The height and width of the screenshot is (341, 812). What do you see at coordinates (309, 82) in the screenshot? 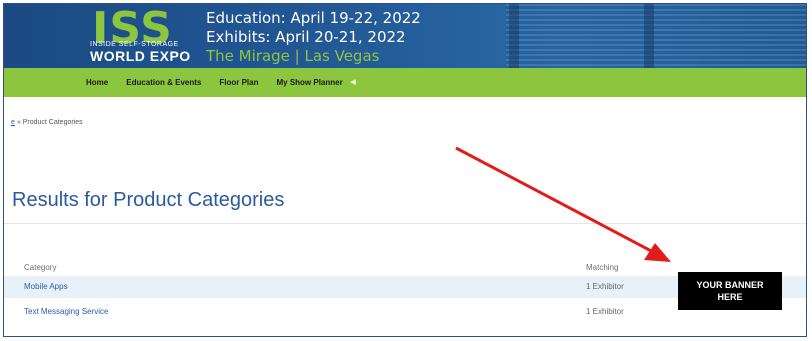
I see `nav-my-show-planner-label: My Show Planner` at bounding box center [309, 82].